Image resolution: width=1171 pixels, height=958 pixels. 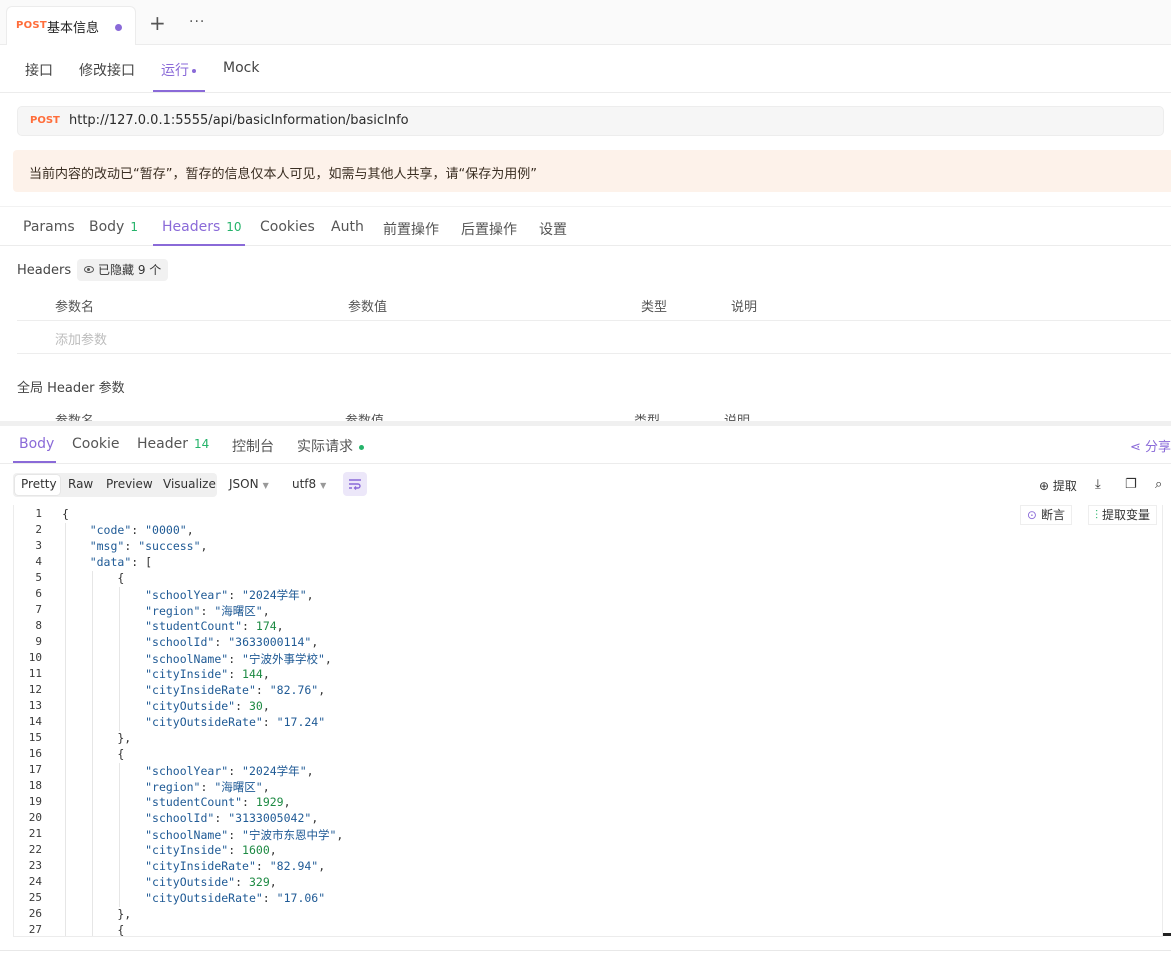 What do you see at coordinates (553, 229) in the screenshot?
I see `tab-settings: 设置` at bounding box center [553, 229].